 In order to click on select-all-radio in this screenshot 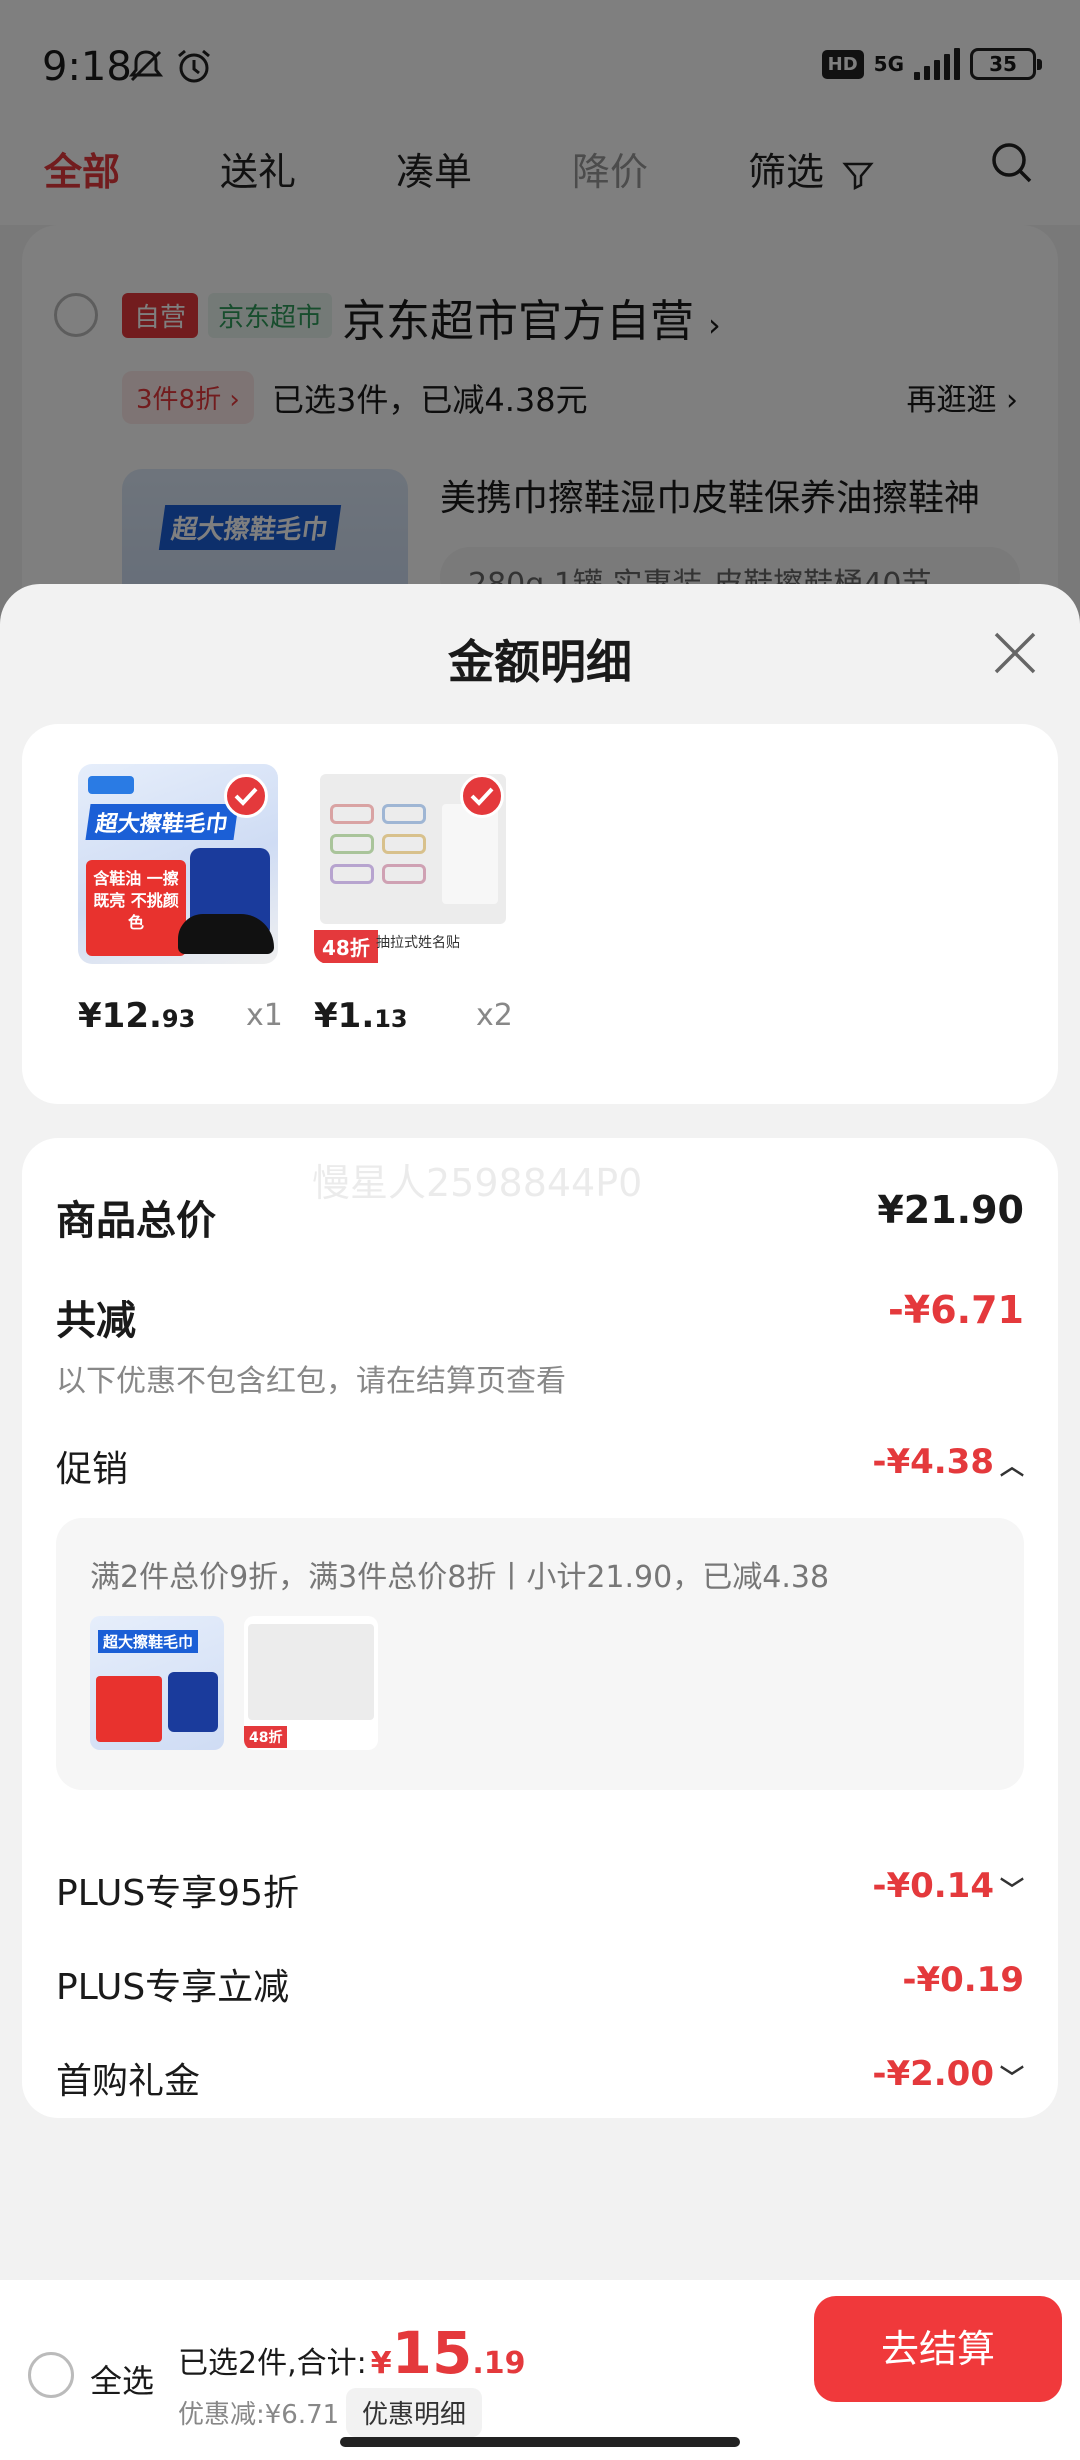, I will do `click(51, 2375)`.